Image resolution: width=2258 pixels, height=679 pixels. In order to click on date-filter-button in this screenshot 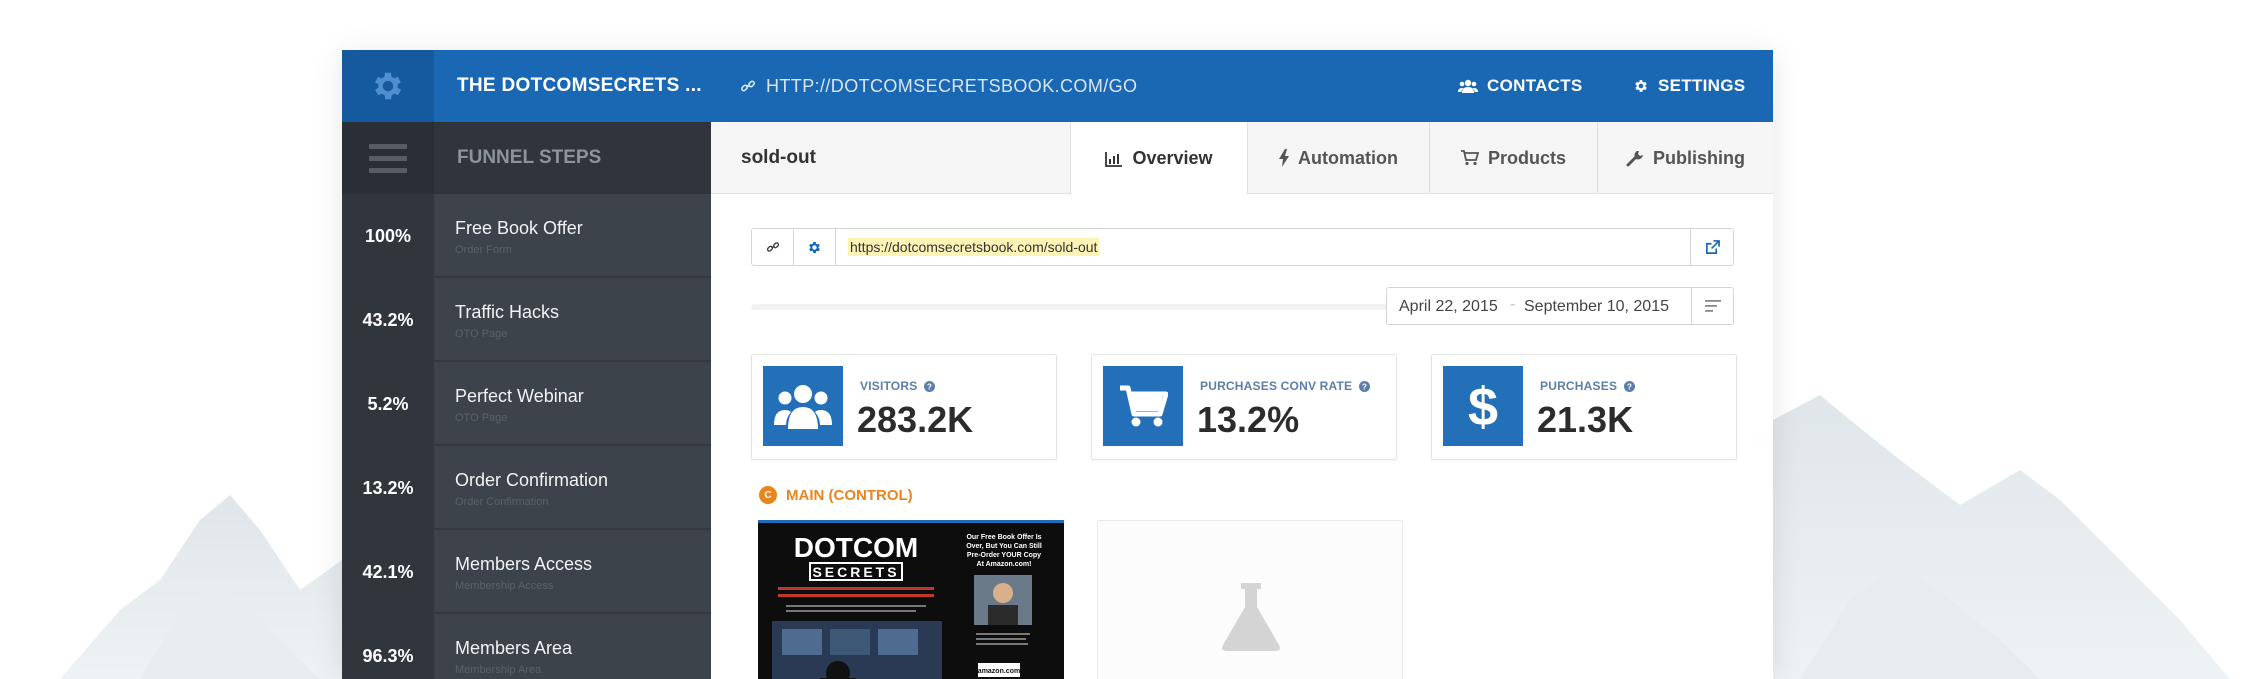, I will do `click(1712, 306)`.